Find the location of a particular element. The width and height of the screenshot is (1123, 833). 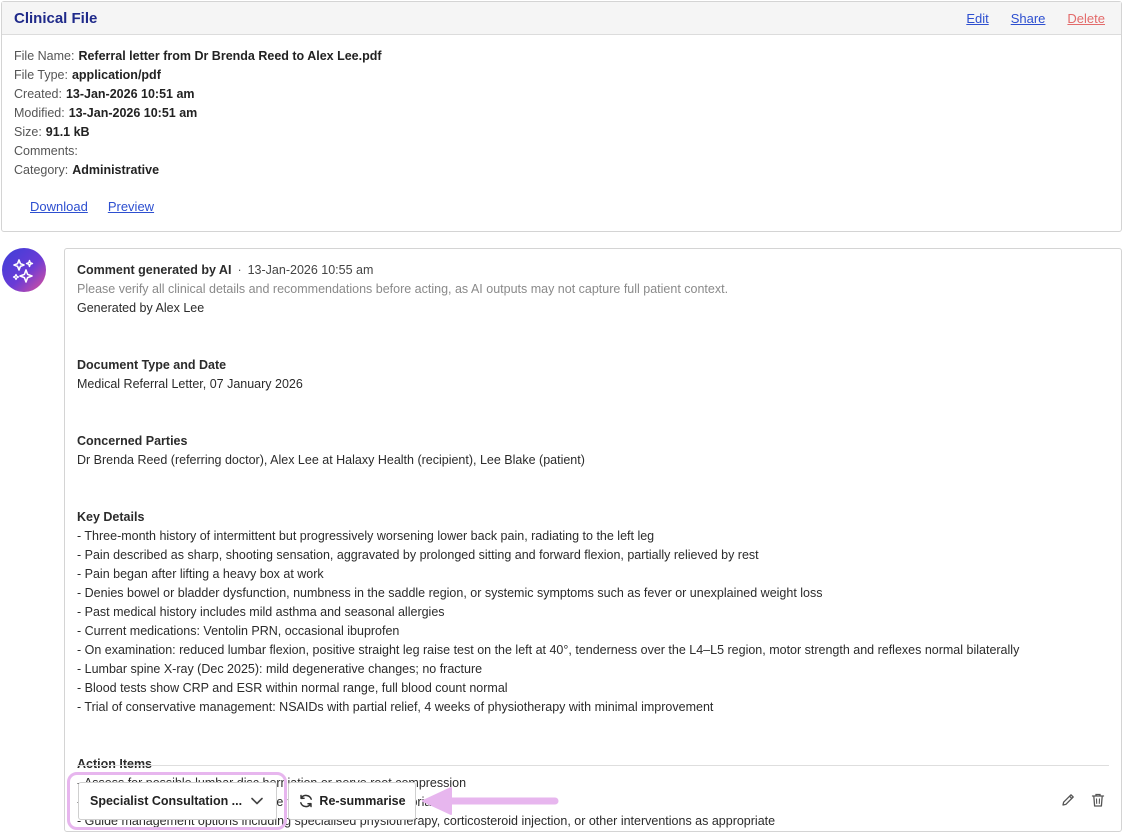

delete-comment-button is located at coordinates (1098, 800).